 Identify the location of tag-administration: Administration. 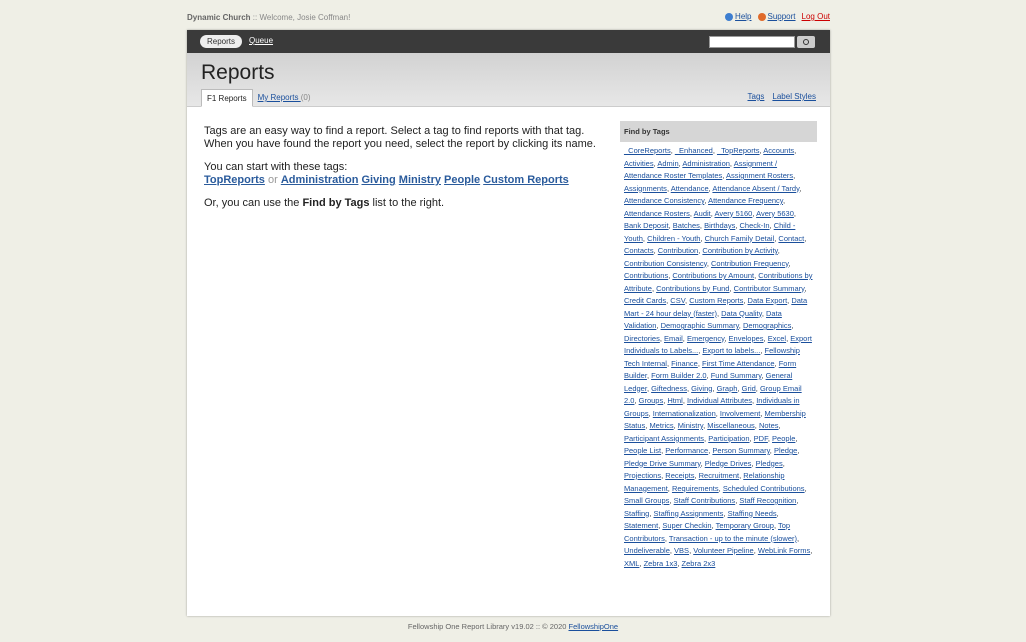
(320, 180).